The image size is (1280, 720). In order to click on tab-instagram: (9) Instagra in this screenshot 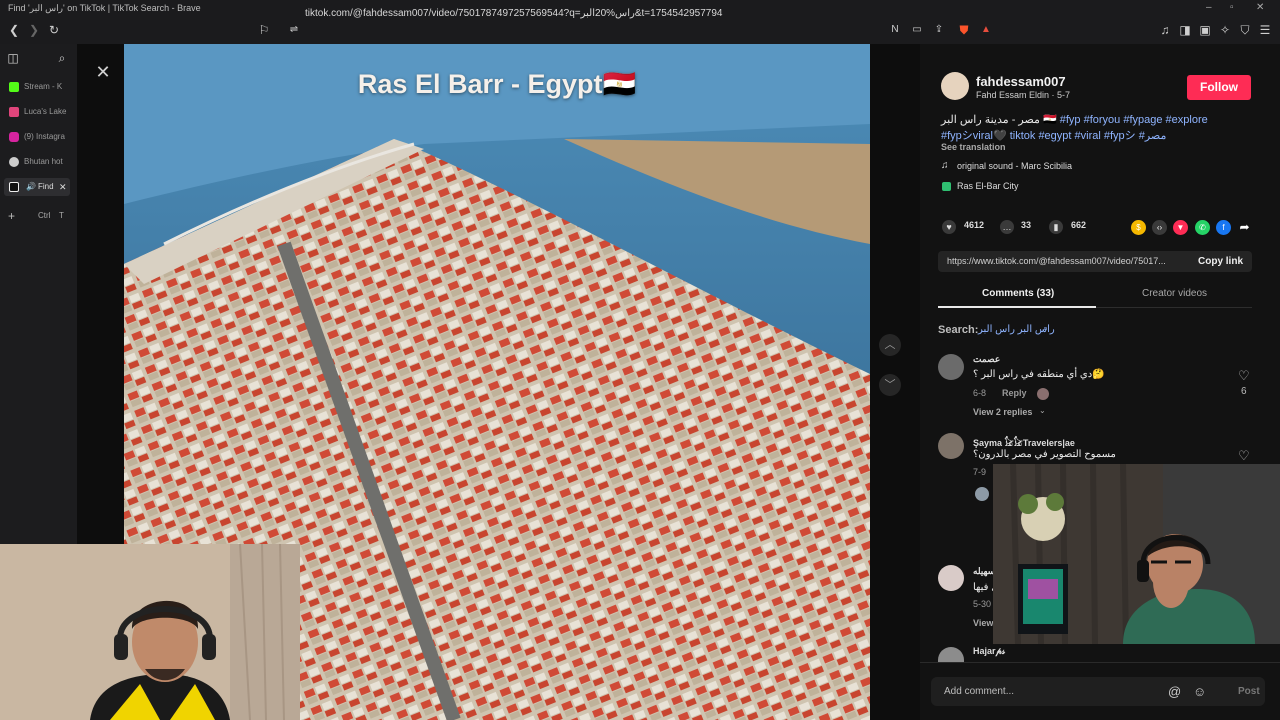, I will do `click(37, 137)`.